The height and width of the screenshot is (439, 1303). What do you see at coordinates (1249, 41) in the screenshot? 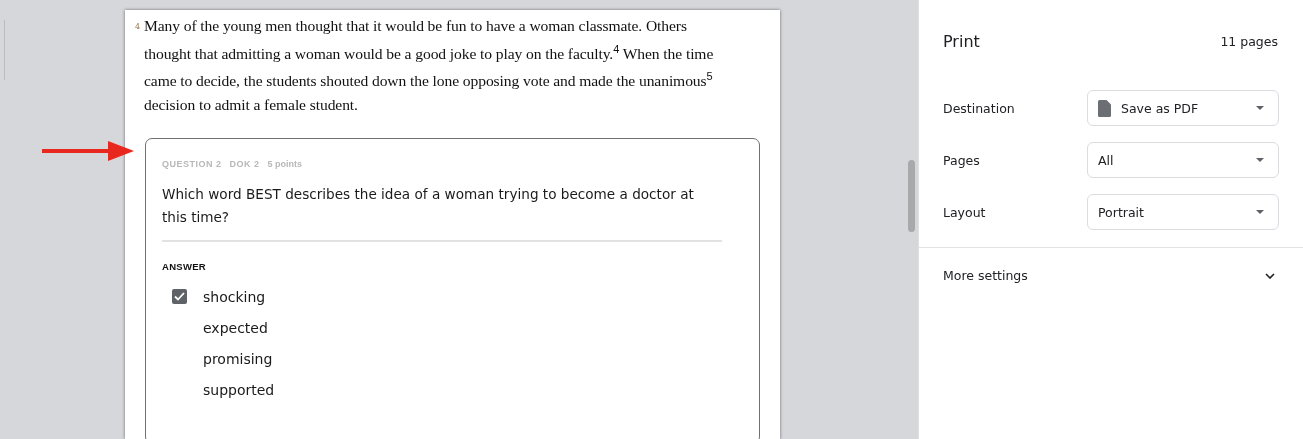
I see `page-count: 11 pages` at bounding box center [1249, 41].